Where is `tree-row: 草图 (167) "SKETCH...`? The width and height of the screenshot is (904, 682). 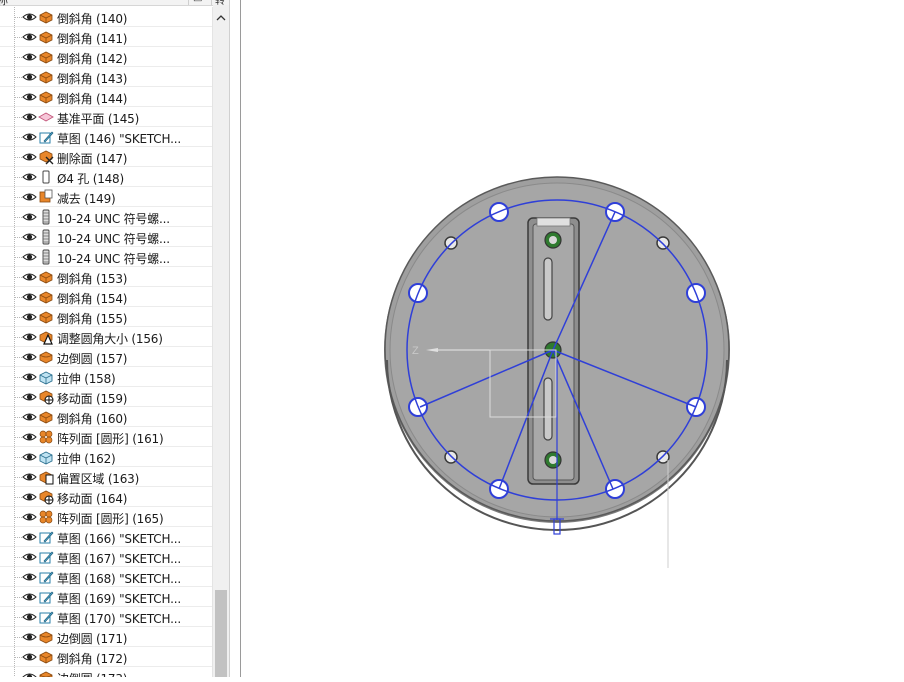
tree-row: 草图 (167) "SKETCH... is located at coordinates (106, 557).